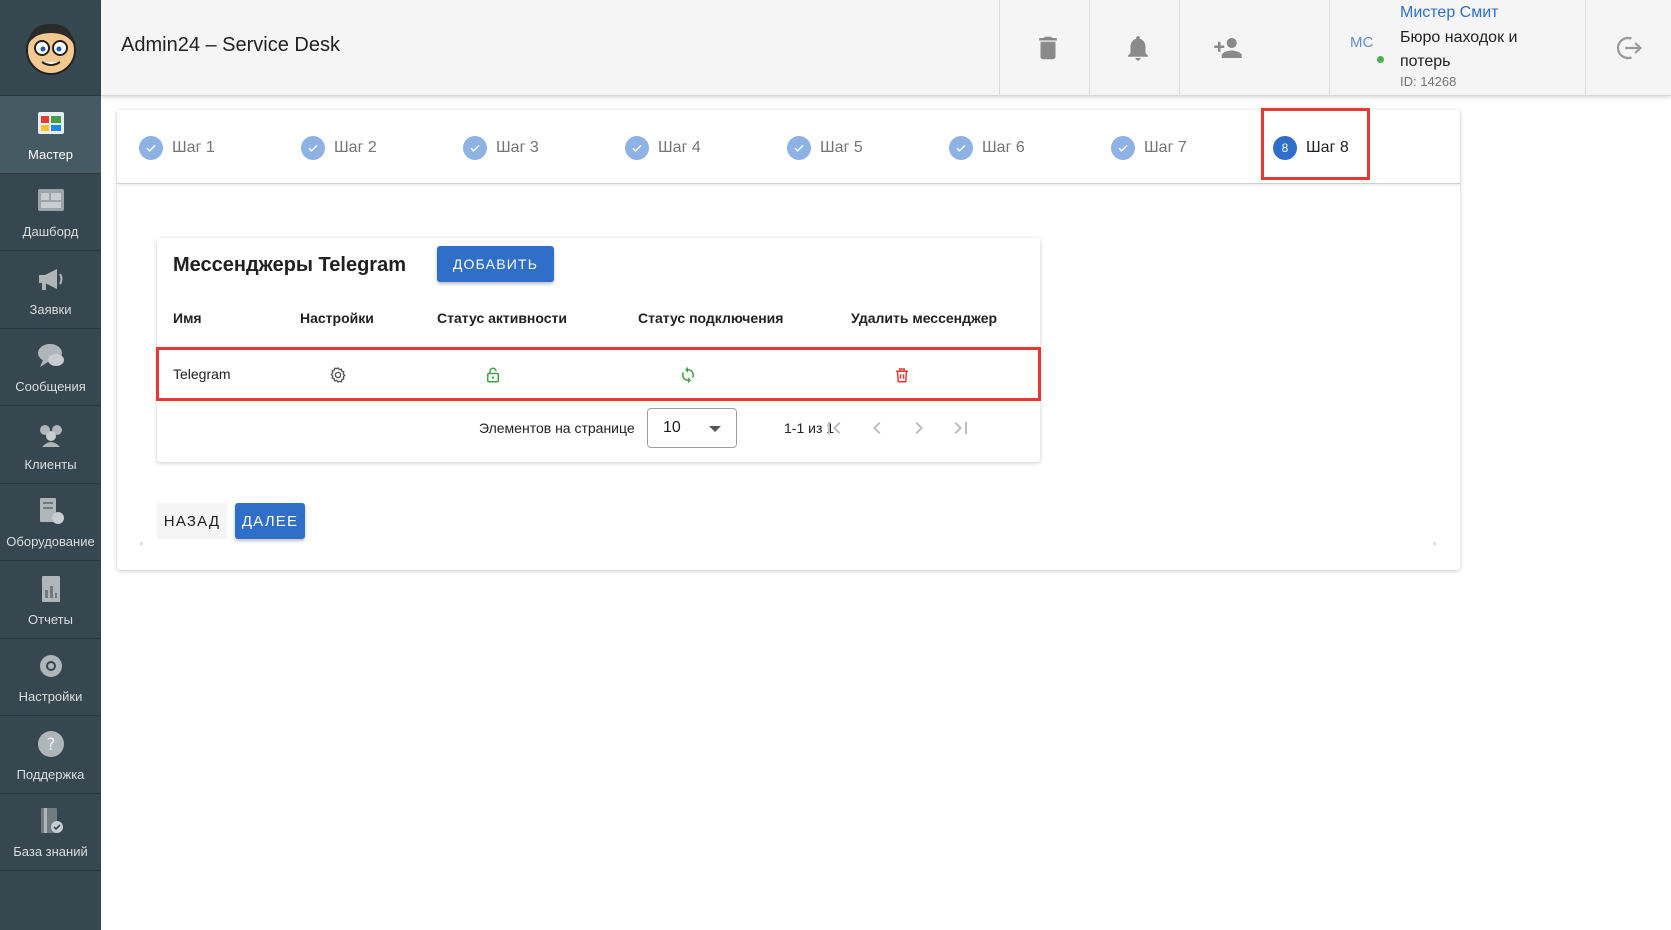 The width and height of the screenshot is (1671, 930). I want to click on sidebar-item-label: Настройки, so click(50, 697).